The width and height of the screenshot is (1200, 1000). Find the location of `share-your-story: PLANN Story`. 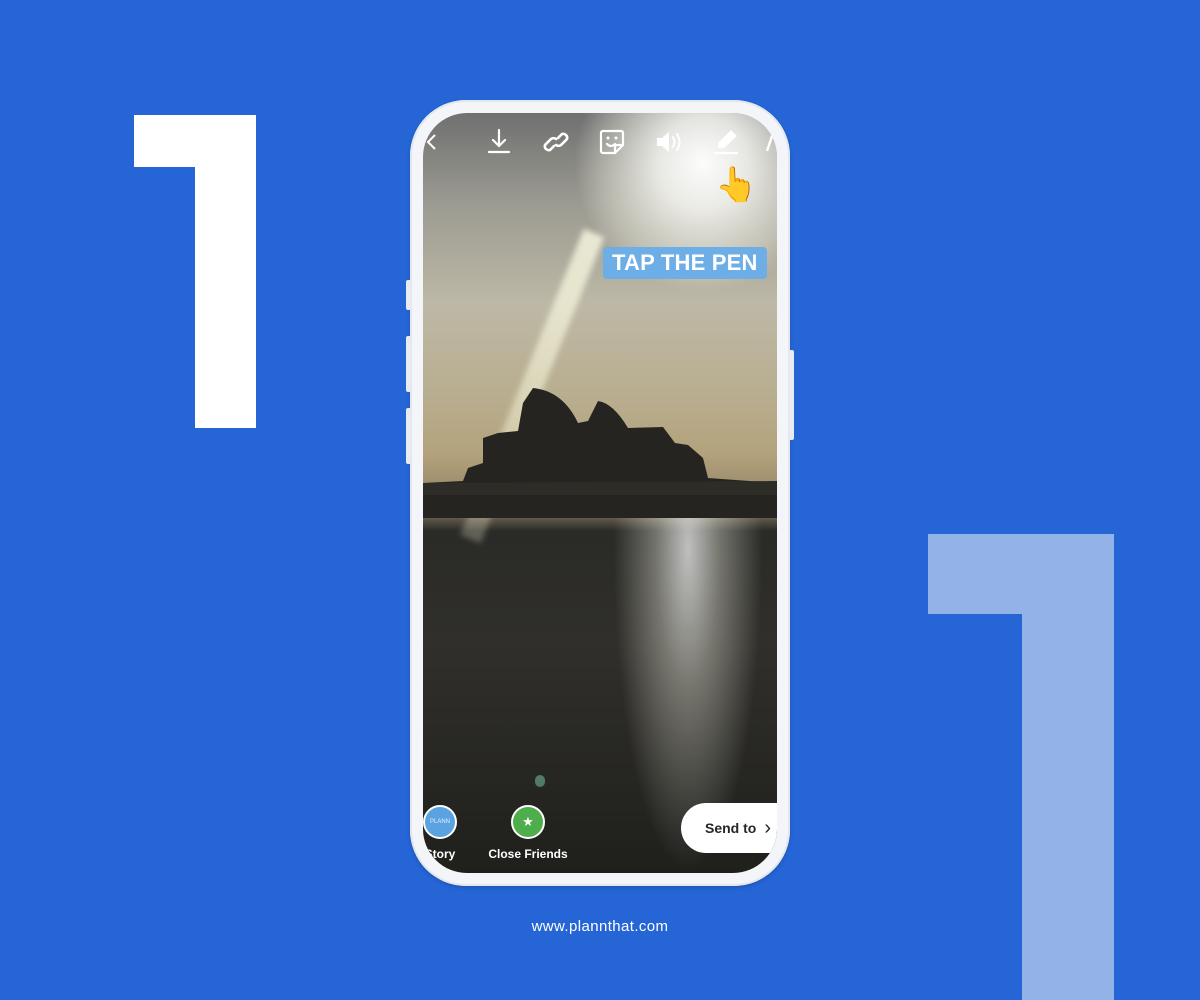

share-your-story: PLANN Story is located at coordinates (454, 833).